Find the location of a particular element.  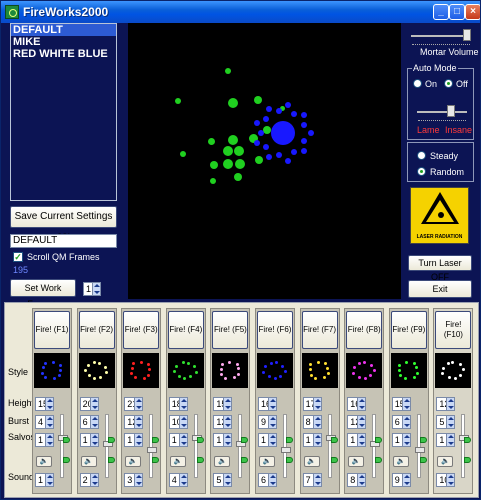

burst-spinner: 4 is located at coordinates (44, 422).